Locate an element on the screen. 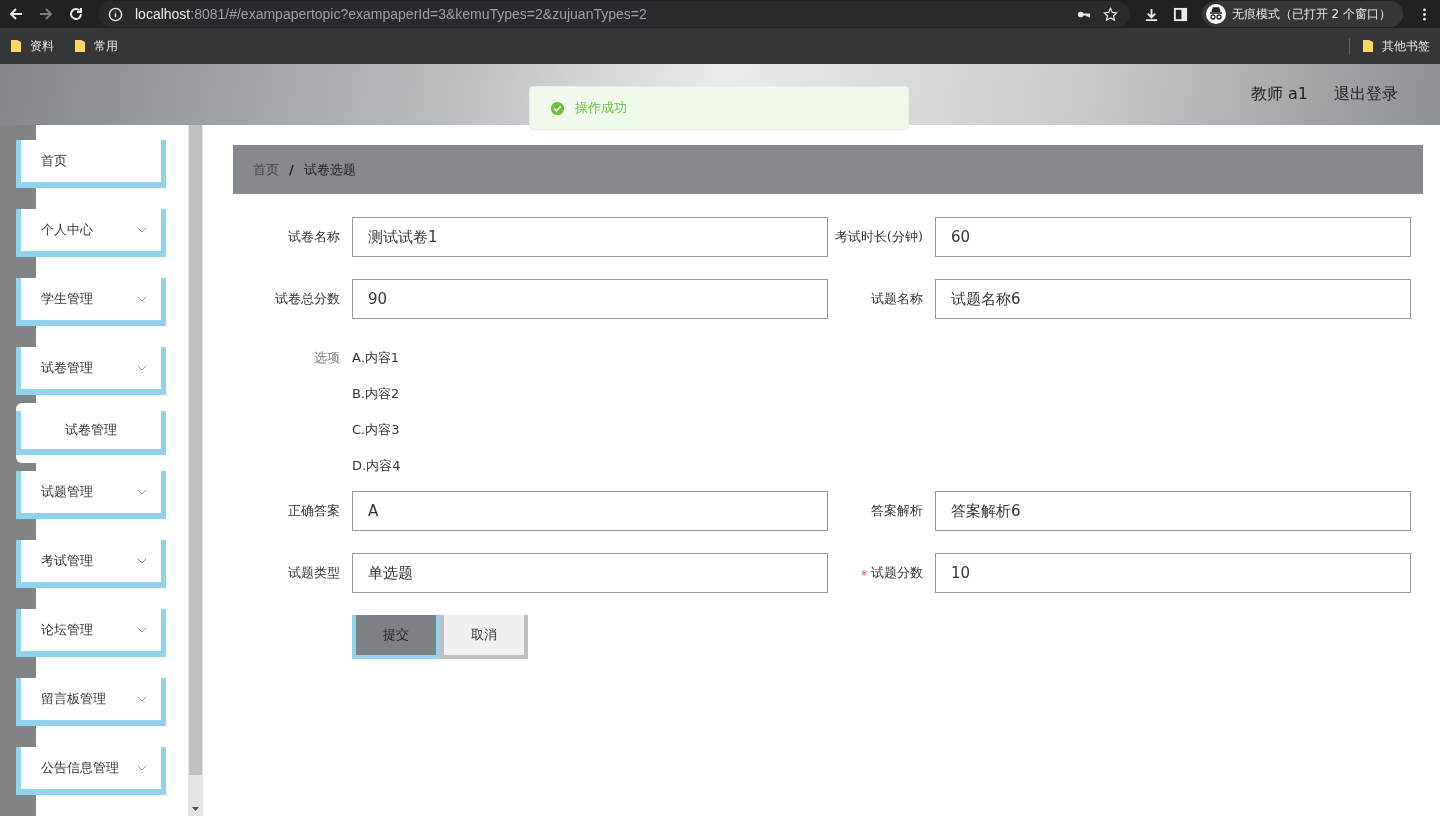 The image size is (1440, 816). field-label: 答案解析 is located at coordinates (896, 511).